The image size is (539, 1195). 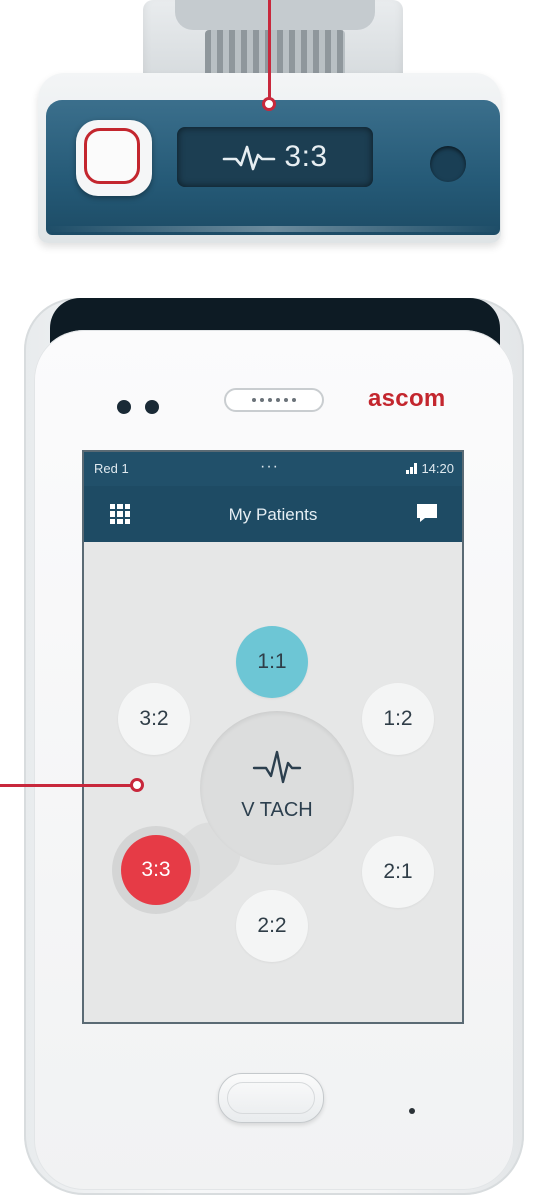 I want to click on alarm-button-ring, so click(x=112, y=156).